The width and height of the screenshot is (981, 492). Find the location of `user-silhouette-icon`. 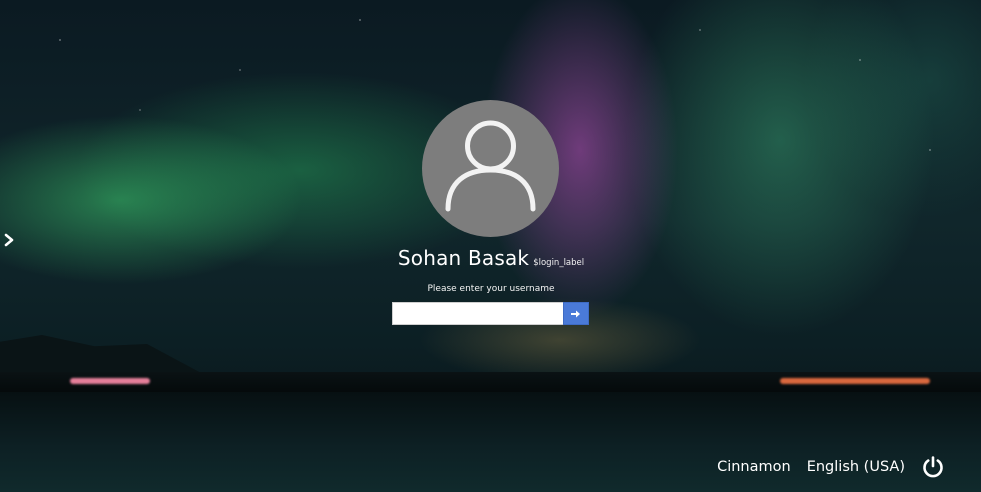

user-silhouette-icon is located at coordinates (490, 166).